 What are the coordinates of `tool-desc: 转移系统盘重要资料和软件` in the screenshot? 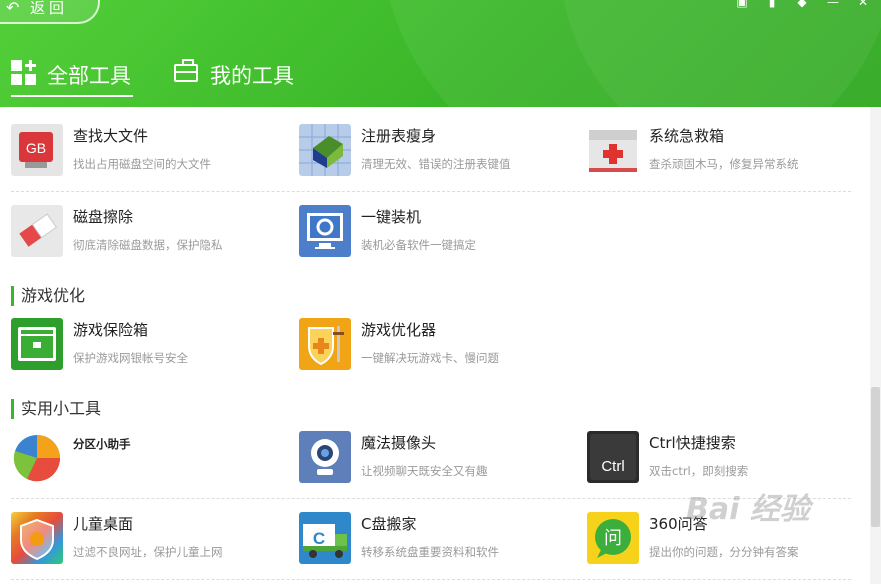 It's located at (430, 552).